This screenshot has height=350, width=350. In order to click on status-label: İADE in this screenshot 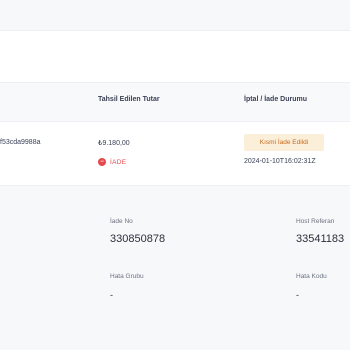, I will do `click(118, 162)`.